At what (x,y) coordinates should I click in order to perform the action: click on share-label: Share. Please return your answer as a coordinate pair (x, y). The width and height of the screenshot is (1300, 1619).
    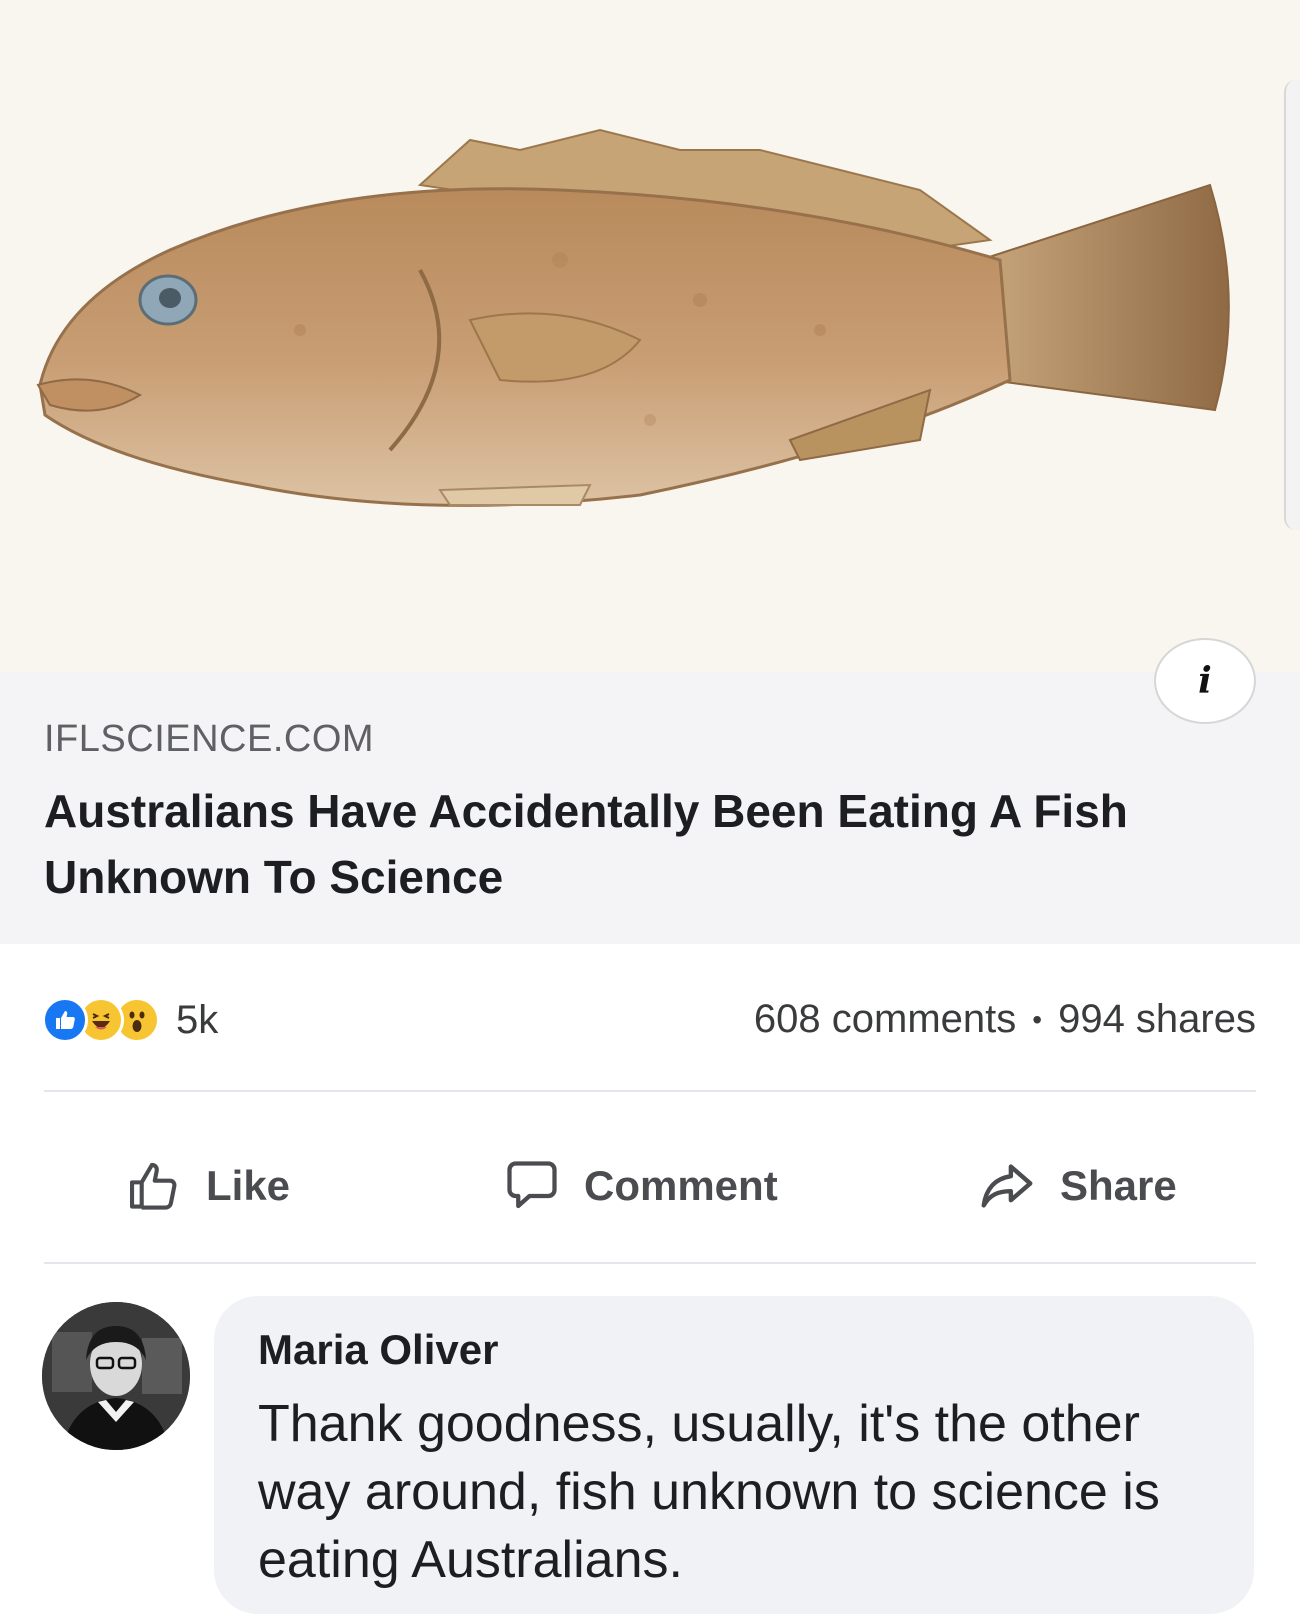
    Looking at the image, I should click on (1118, 1185).